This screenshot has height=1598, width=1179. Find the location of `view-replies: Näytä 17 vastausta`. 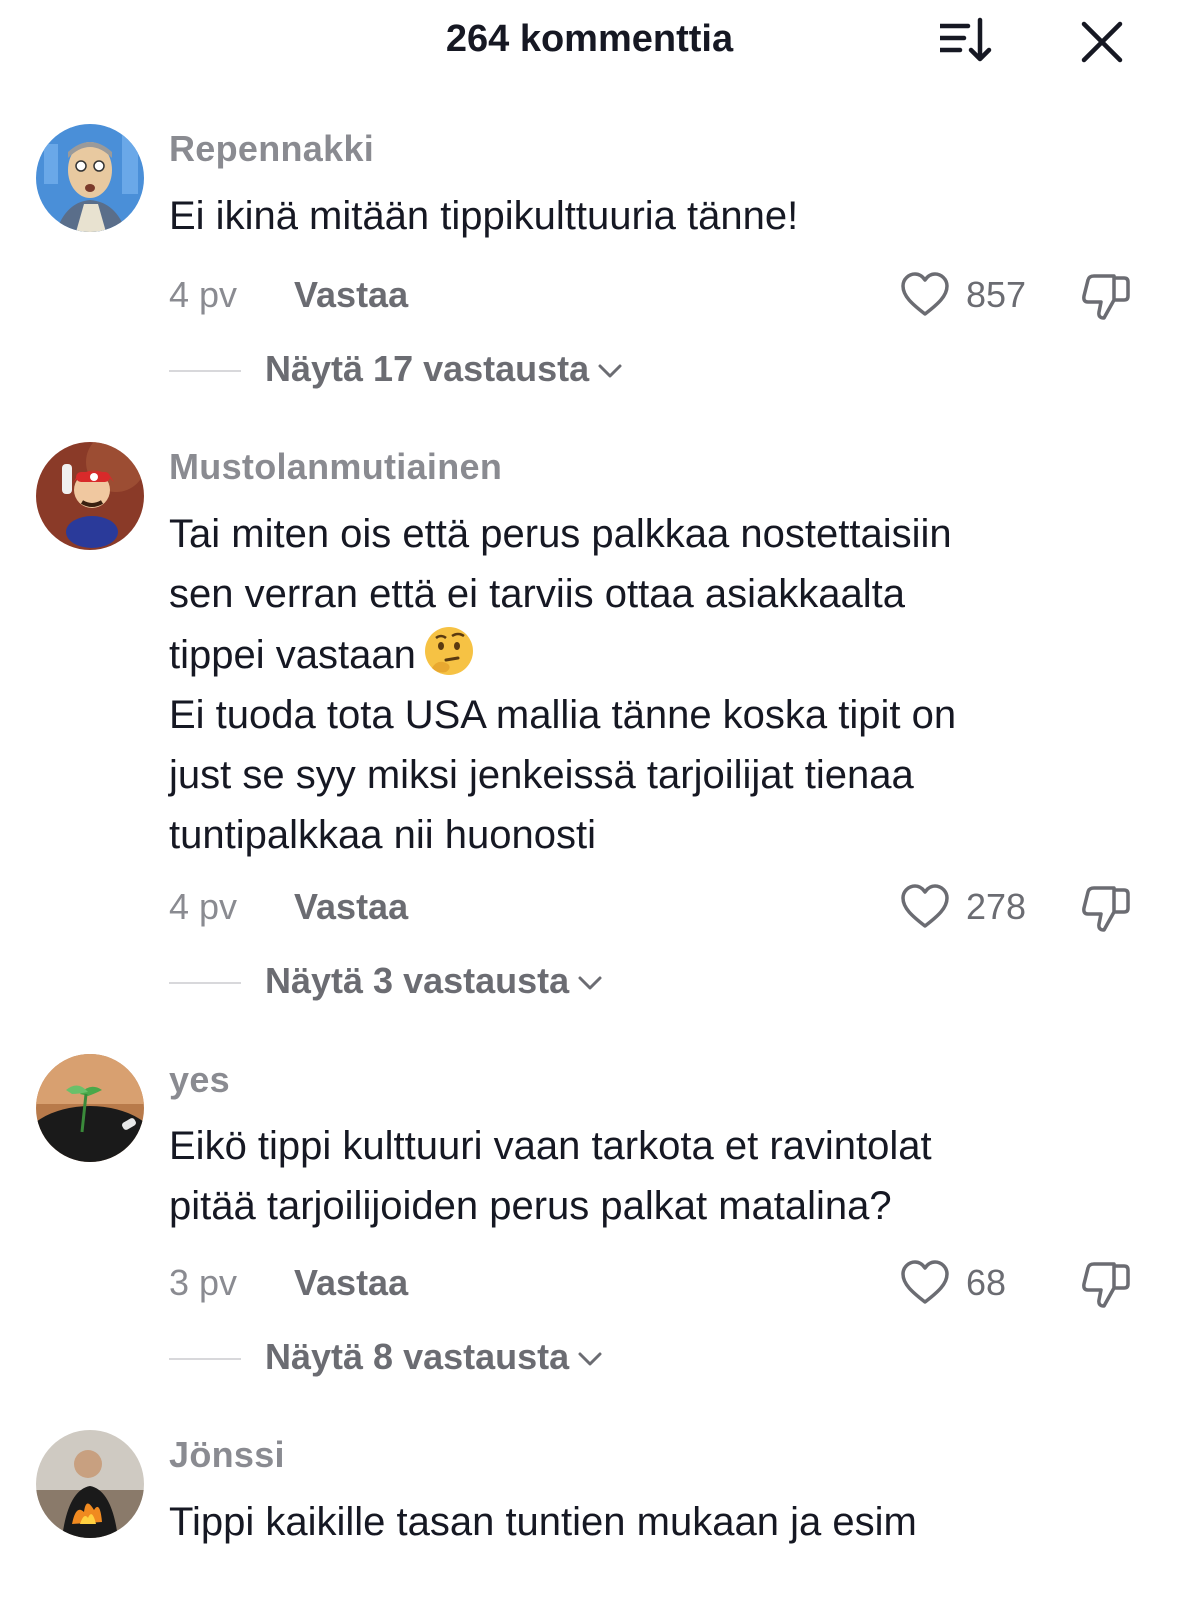

view-replies: Näytä 17 vastausta is located at coordinates (589, 371).